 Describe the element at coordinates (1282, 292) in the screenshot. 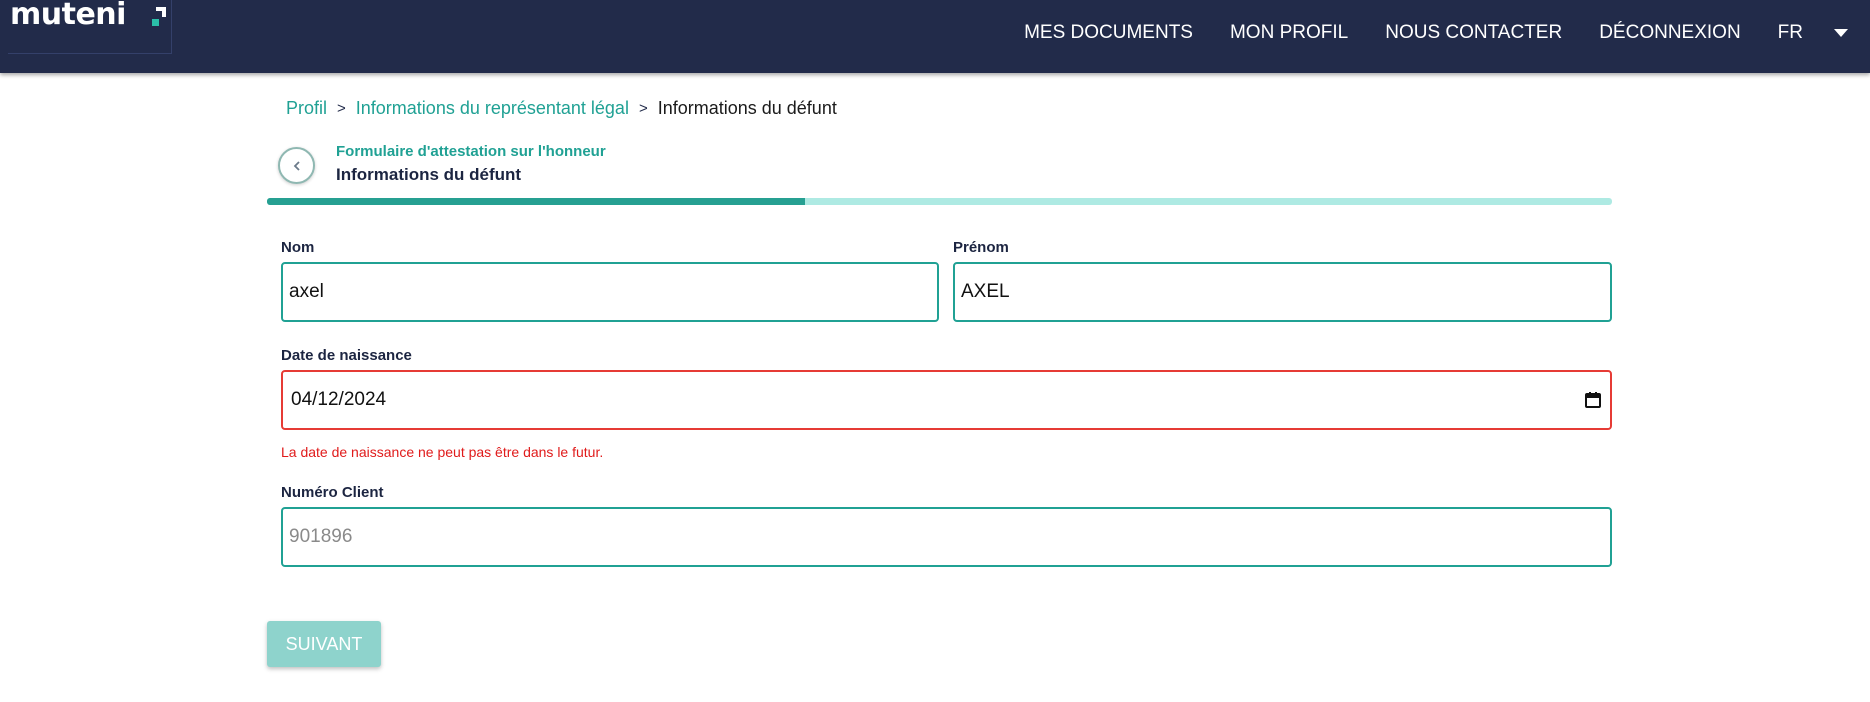

I see `prenom-input` at that location.